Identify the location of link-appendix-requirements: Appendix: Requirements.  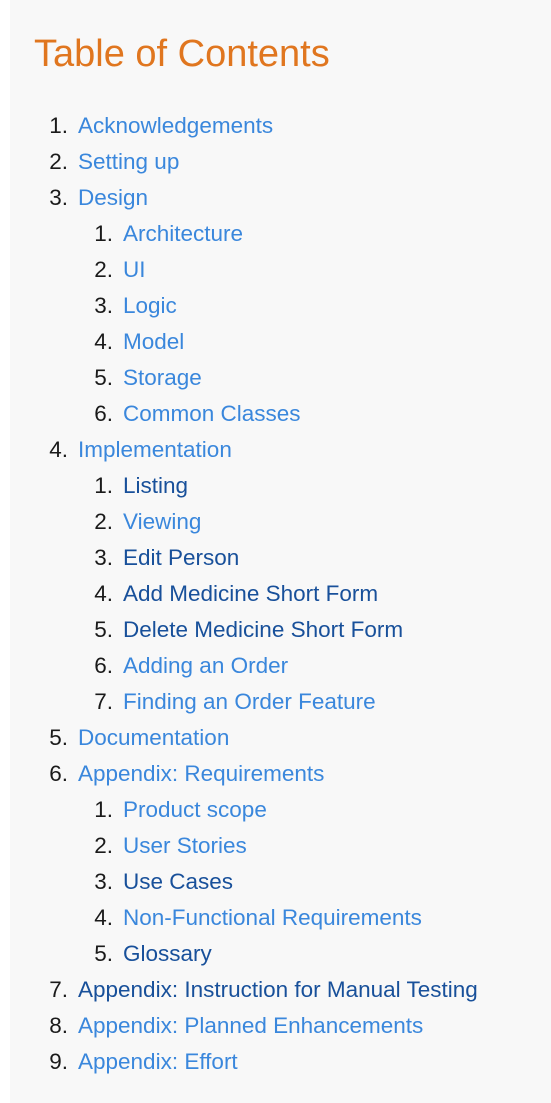
(201, 773).